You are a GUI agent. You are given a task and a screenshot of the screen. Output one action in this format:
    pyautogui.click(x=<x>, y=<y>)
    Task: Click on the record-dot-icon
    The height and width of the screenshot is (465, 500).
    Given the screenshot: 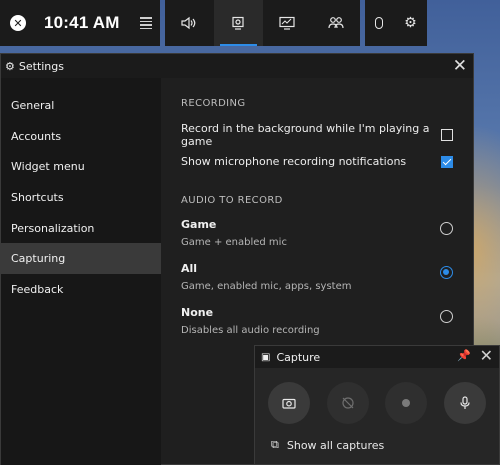 What is the action you would take?
    pyautogui.click(x=406, y=403)
    